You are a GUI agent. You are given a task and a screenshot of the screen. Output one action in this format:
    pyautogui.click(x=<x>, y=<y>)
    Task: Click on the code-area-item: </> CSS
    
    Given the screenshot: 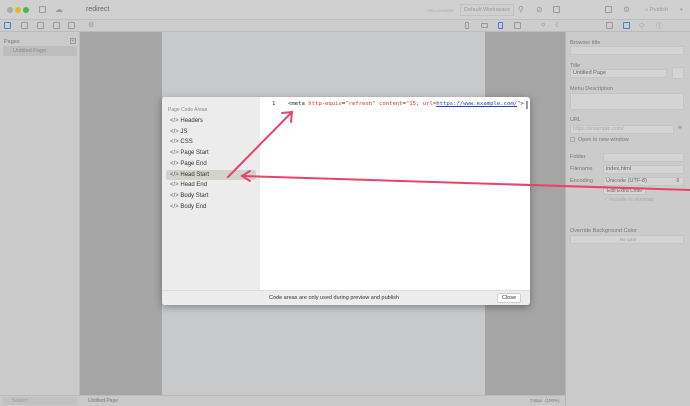 What is the action you would take?
    pyautogui.click(x=211, y=142)
    